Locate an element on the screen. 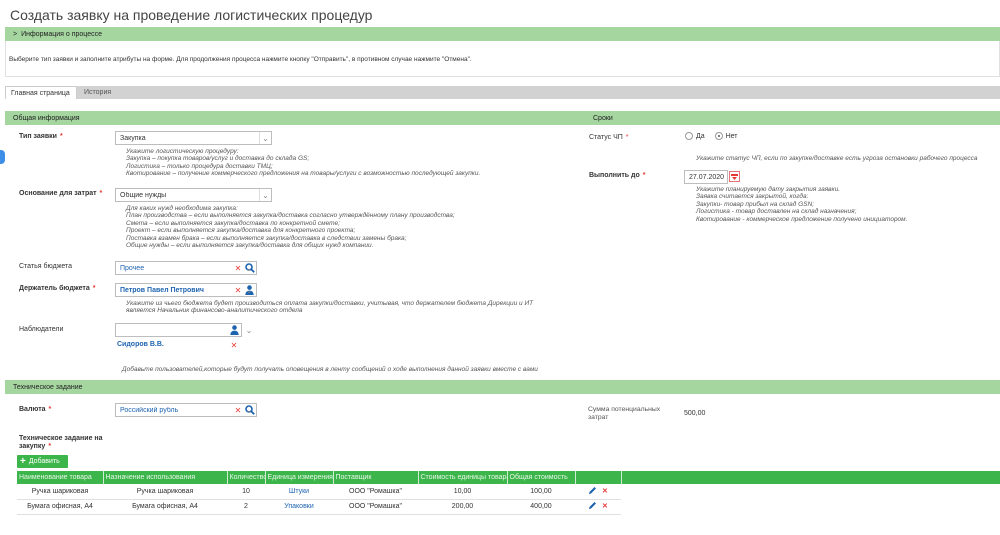  cell-total: 100,00 is located at coordinates (541, 492).